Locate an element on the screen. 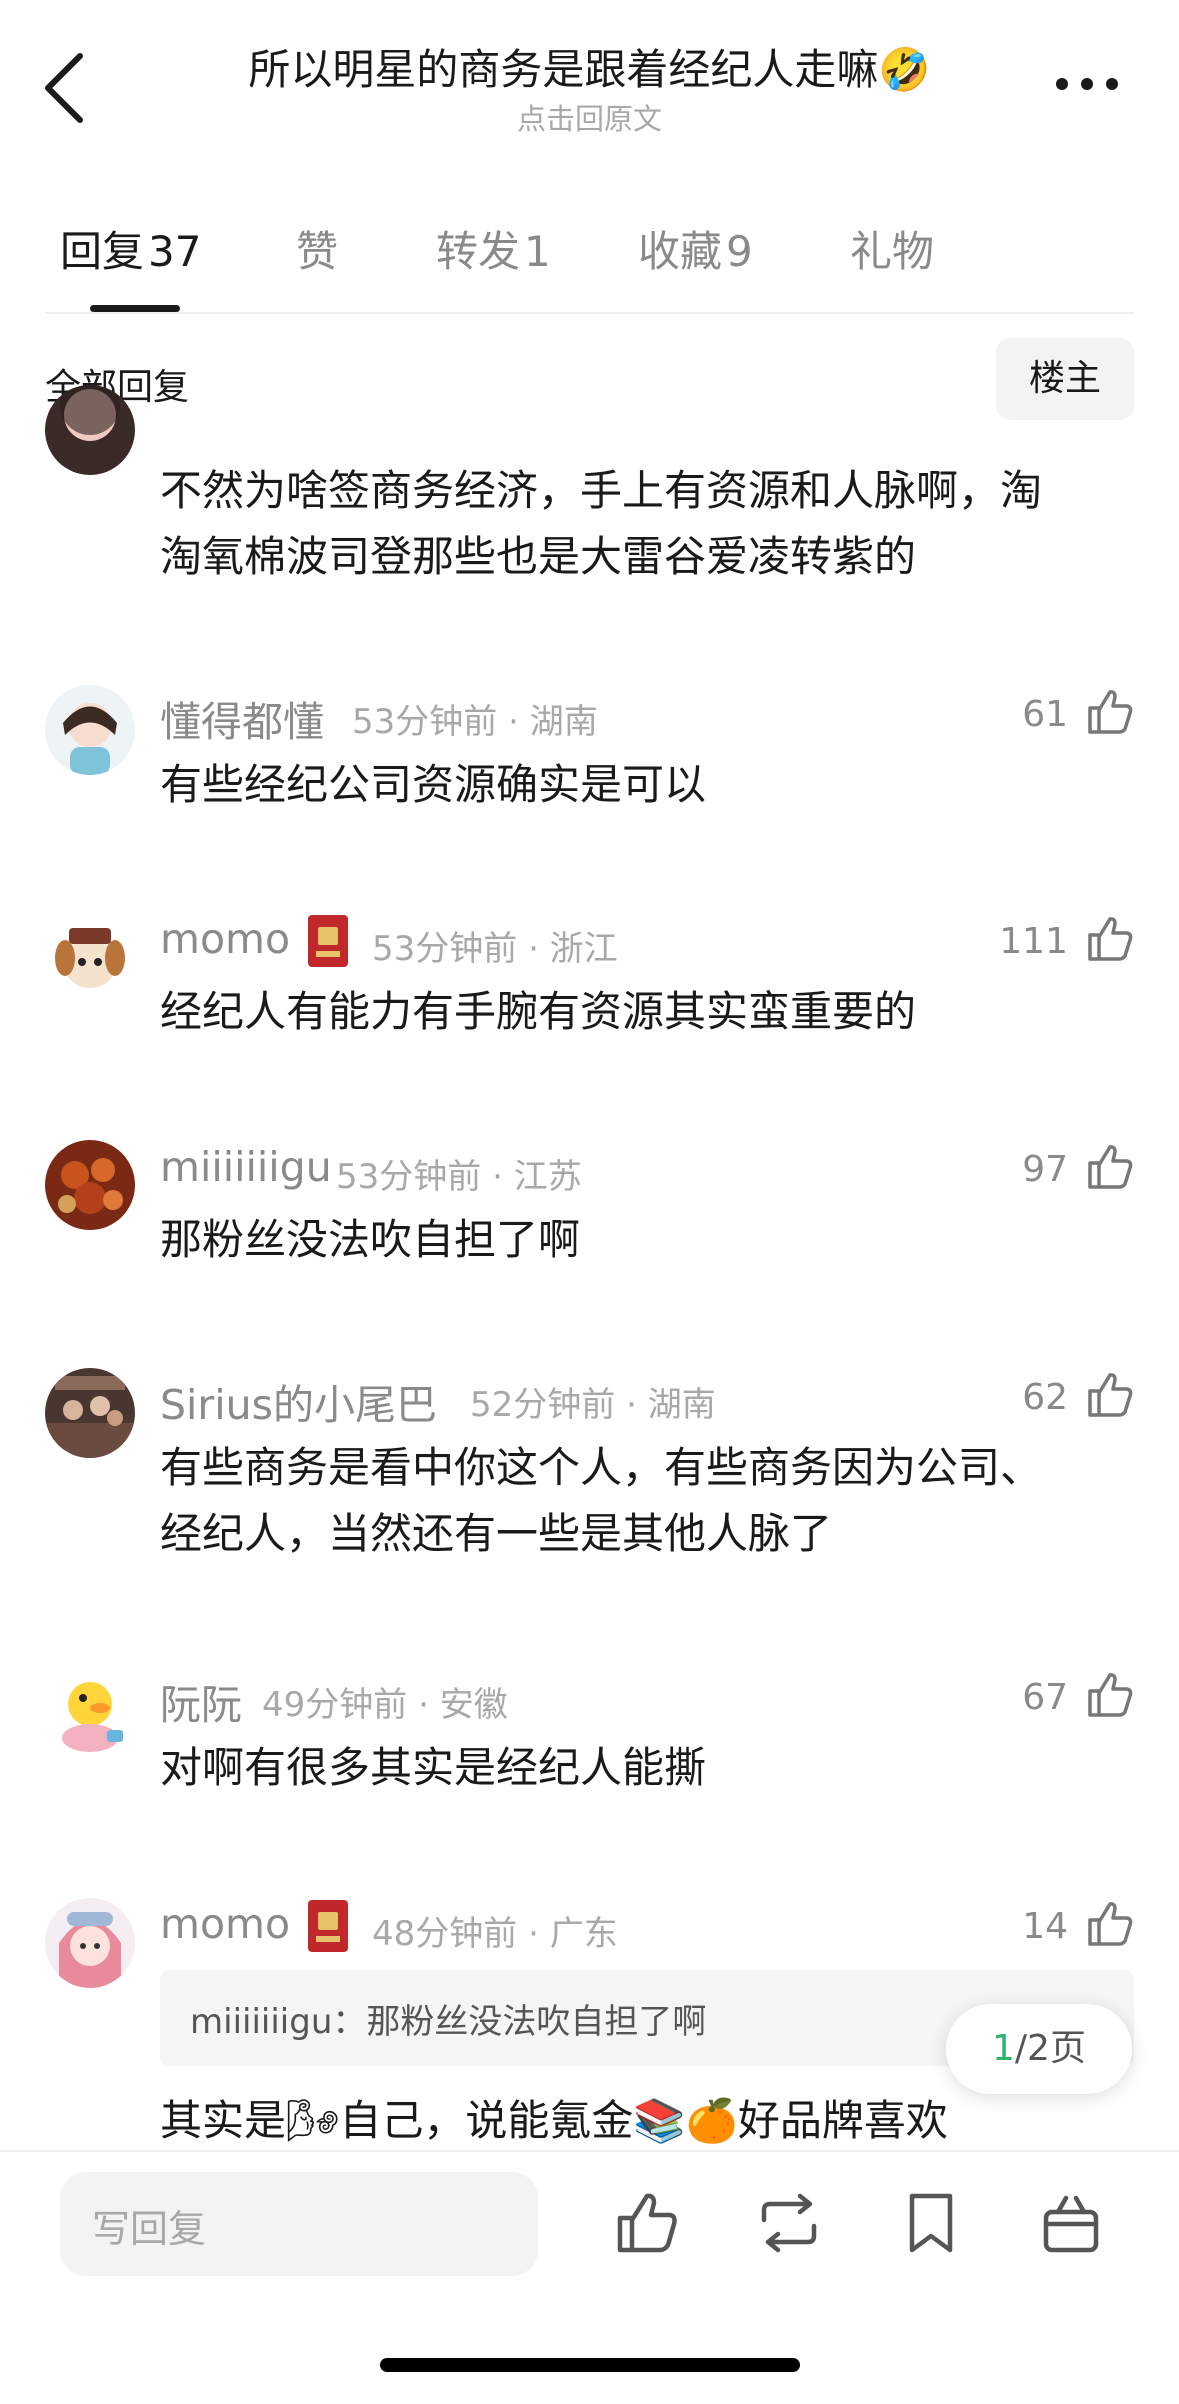  quoted-reply: miiiiiiigu：那粉丝没法吹自担了啊 is located at coordinates (448, 2022).